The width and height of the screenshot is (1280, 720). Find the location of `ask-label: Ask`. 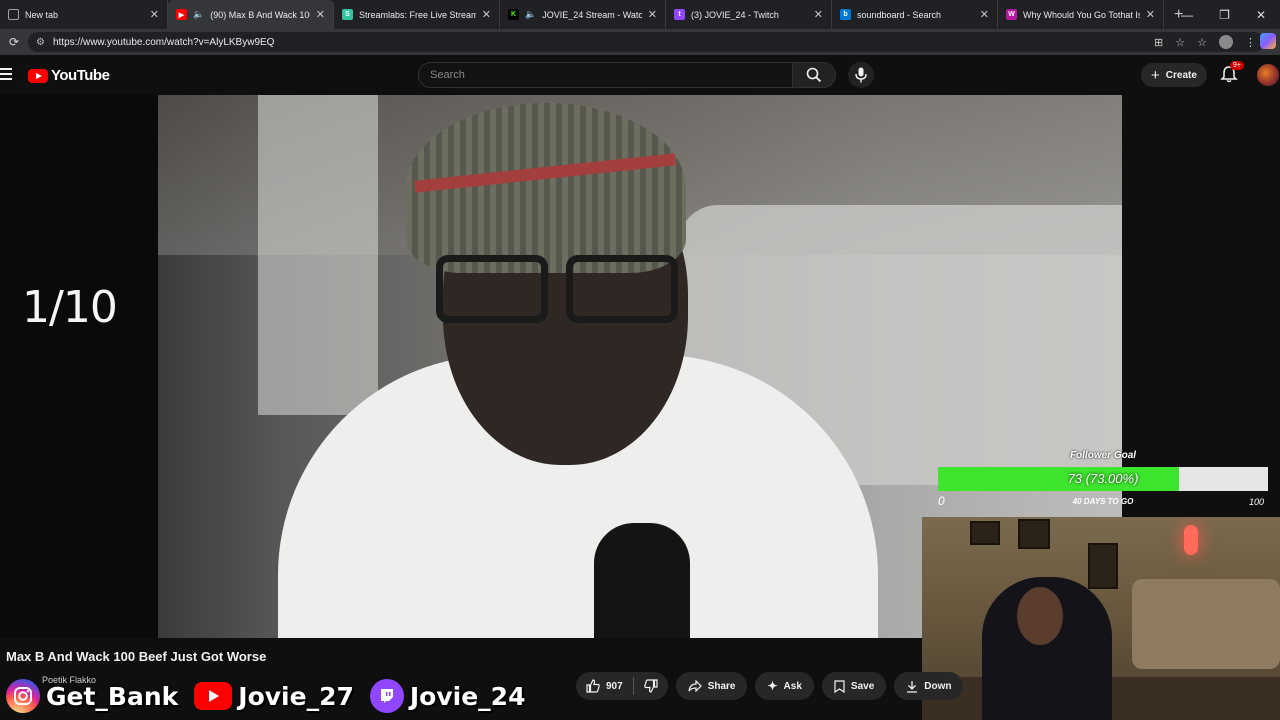

ask-label: Ask is located at coordinates (792, 686).